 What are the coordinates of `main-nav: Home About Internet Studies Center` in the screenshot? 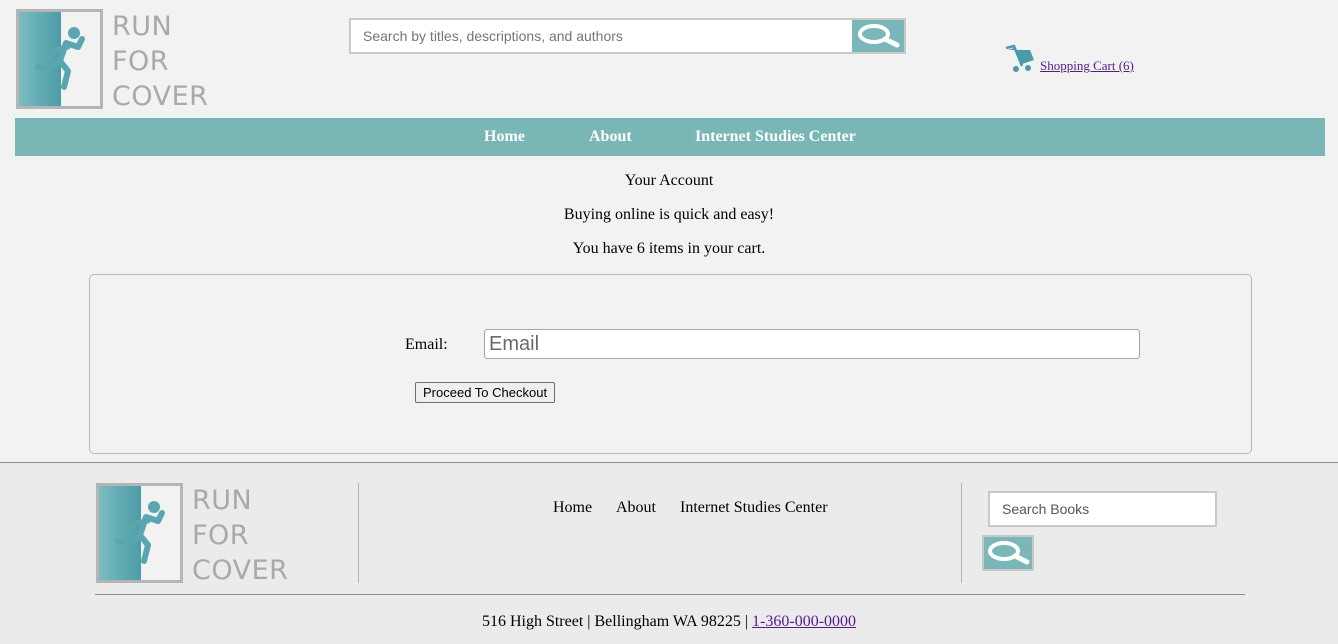 It's located at (670, 137).